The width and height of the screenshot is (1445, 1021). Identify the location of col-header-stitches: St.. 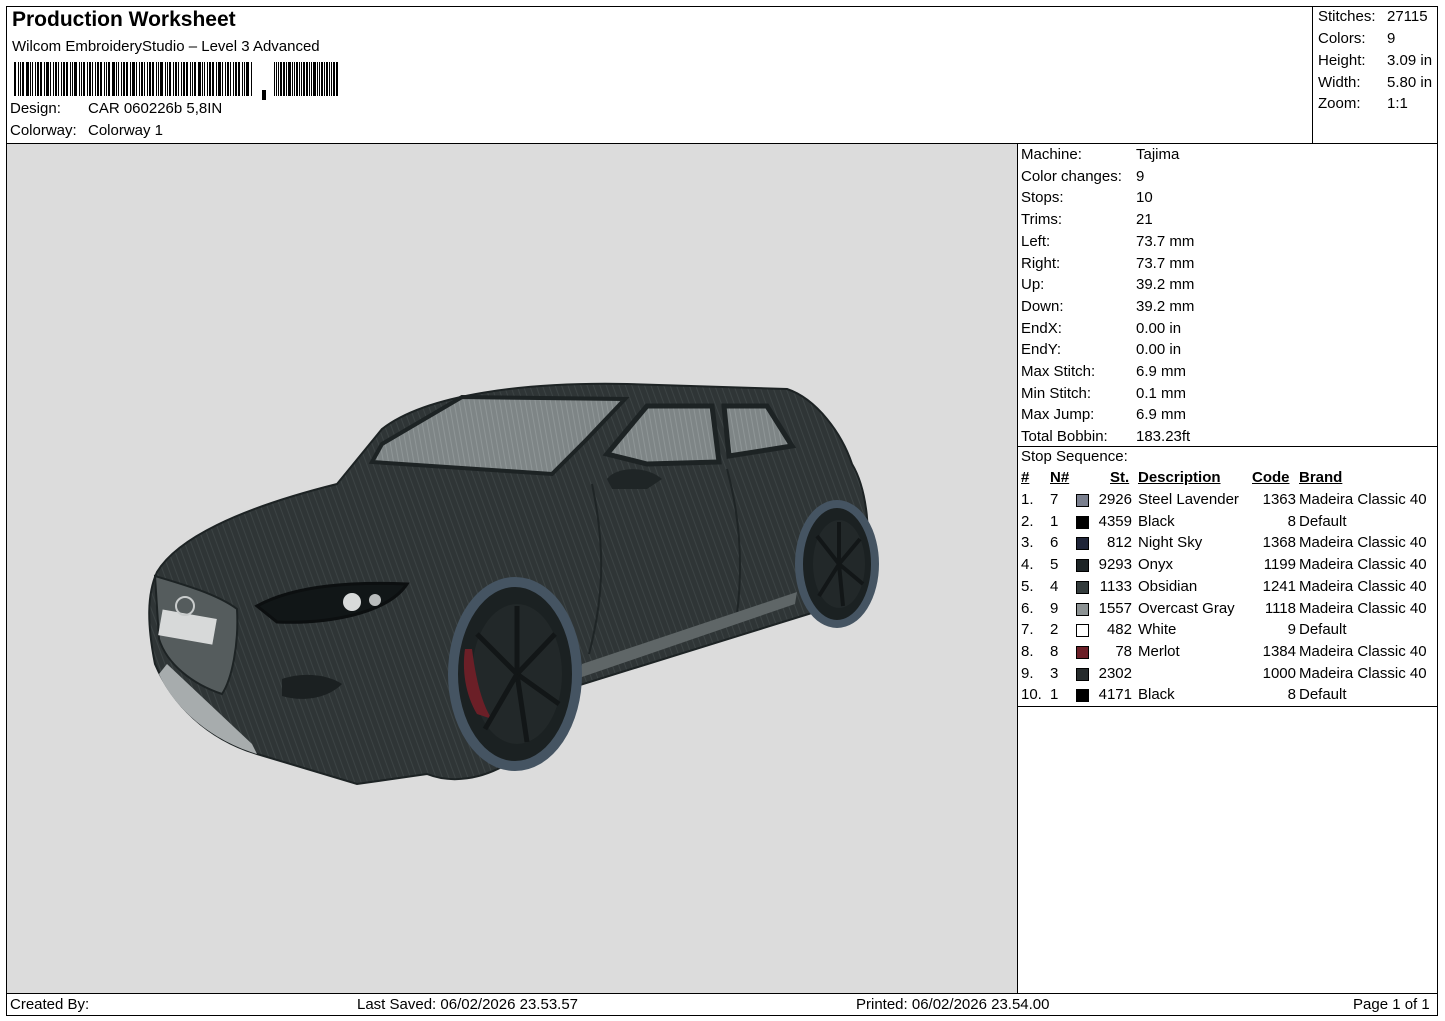
(1120, 477).